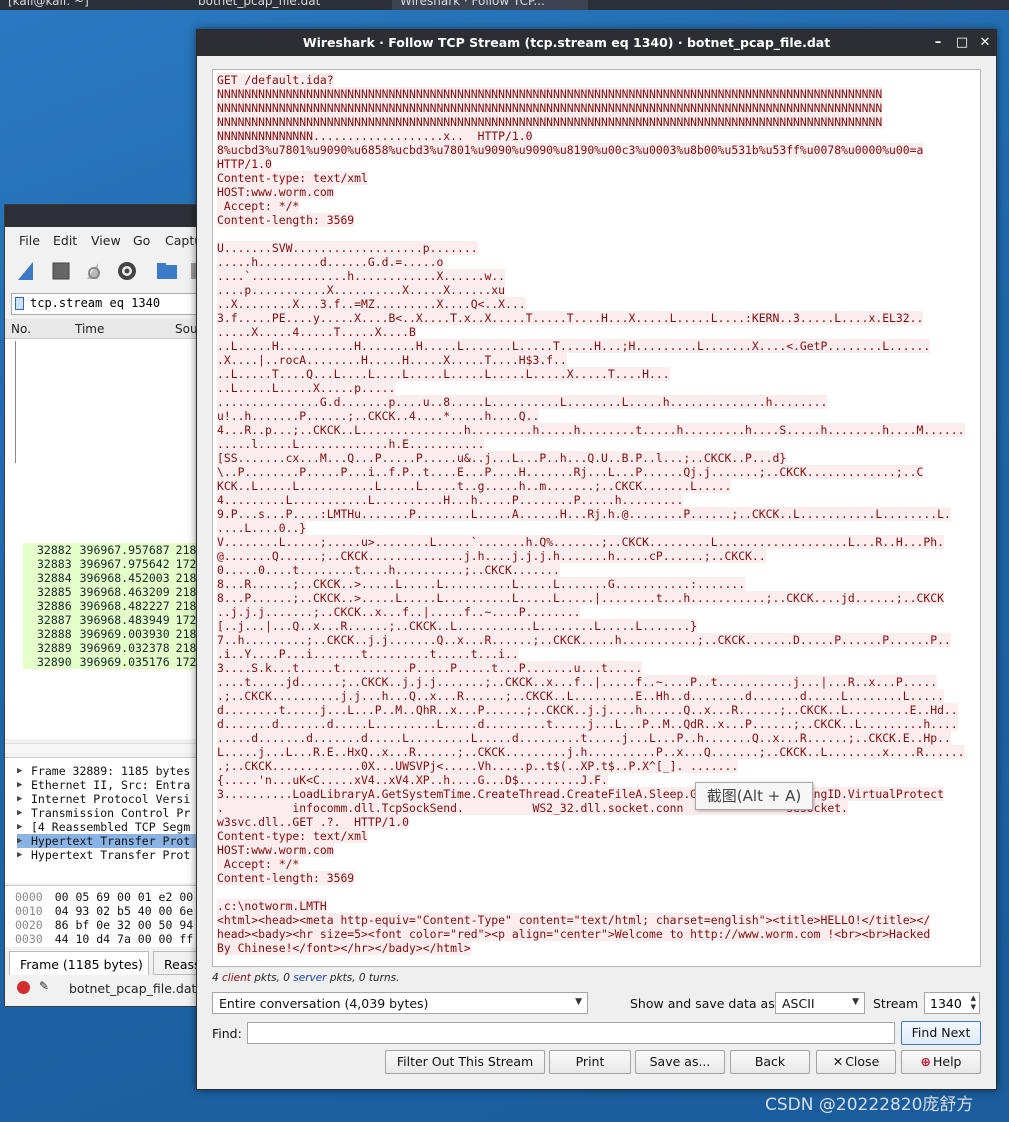 This screenshot has height=1122, width=1009. What do you see at coordinates (344, 948) in the screenshot?
I see `stream-line: By Chinese!</font></hr></bady></html>` at bounding box center [344, 948].